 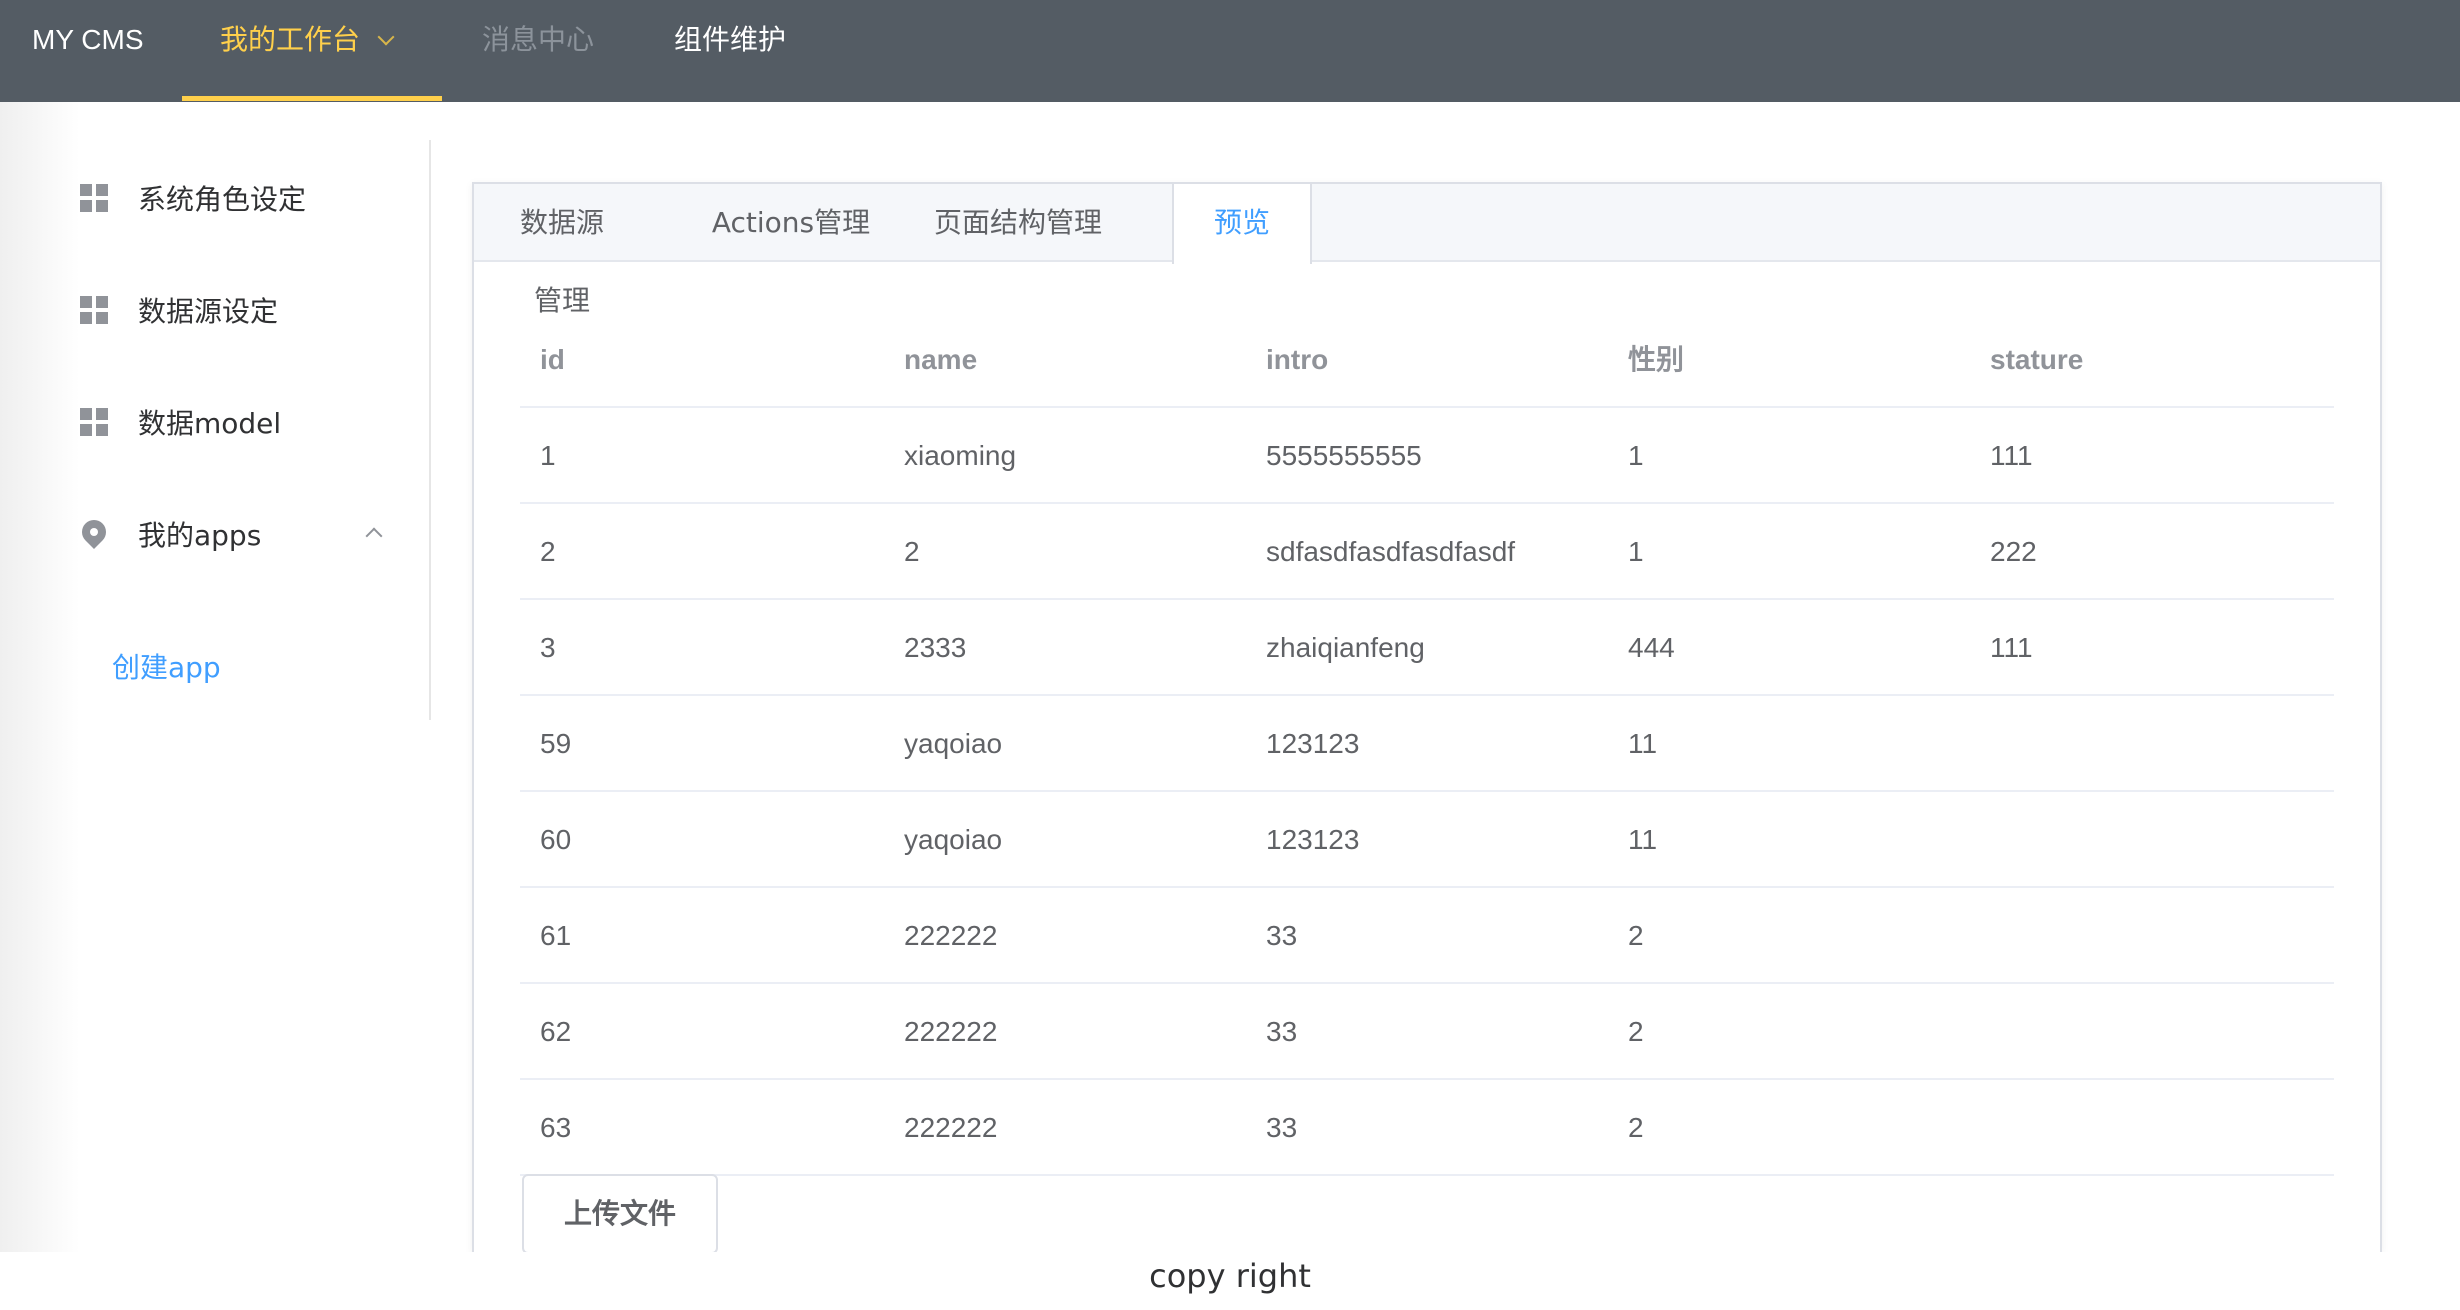 I want to click on table-row: 60 yaqoiao 123123 11, so click(x=1427, y=840).